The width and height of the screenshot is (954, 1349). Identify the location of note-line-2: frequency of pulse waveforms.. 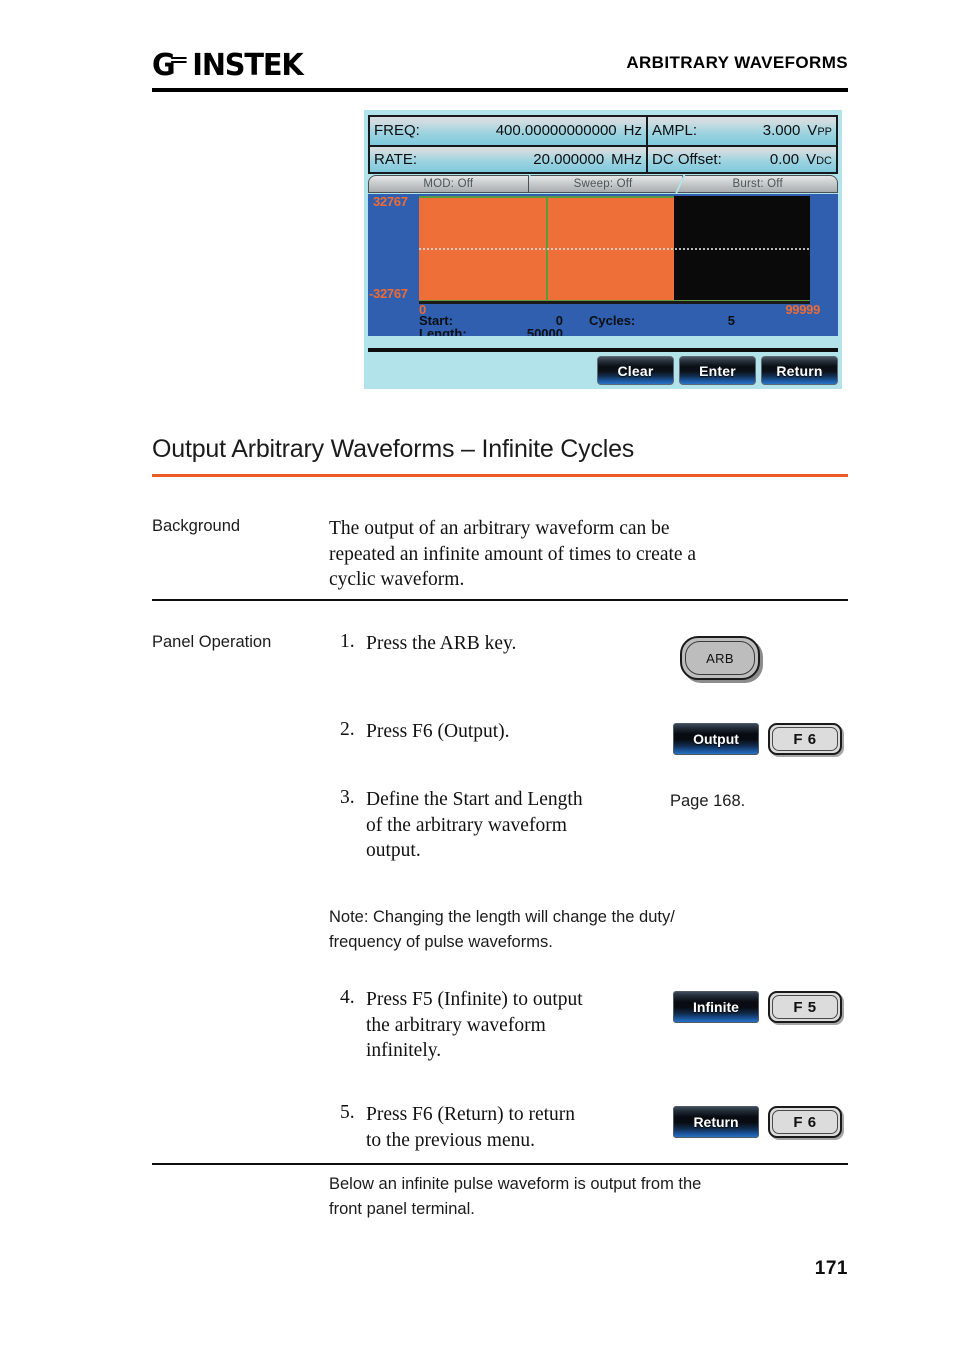
(441, 942).